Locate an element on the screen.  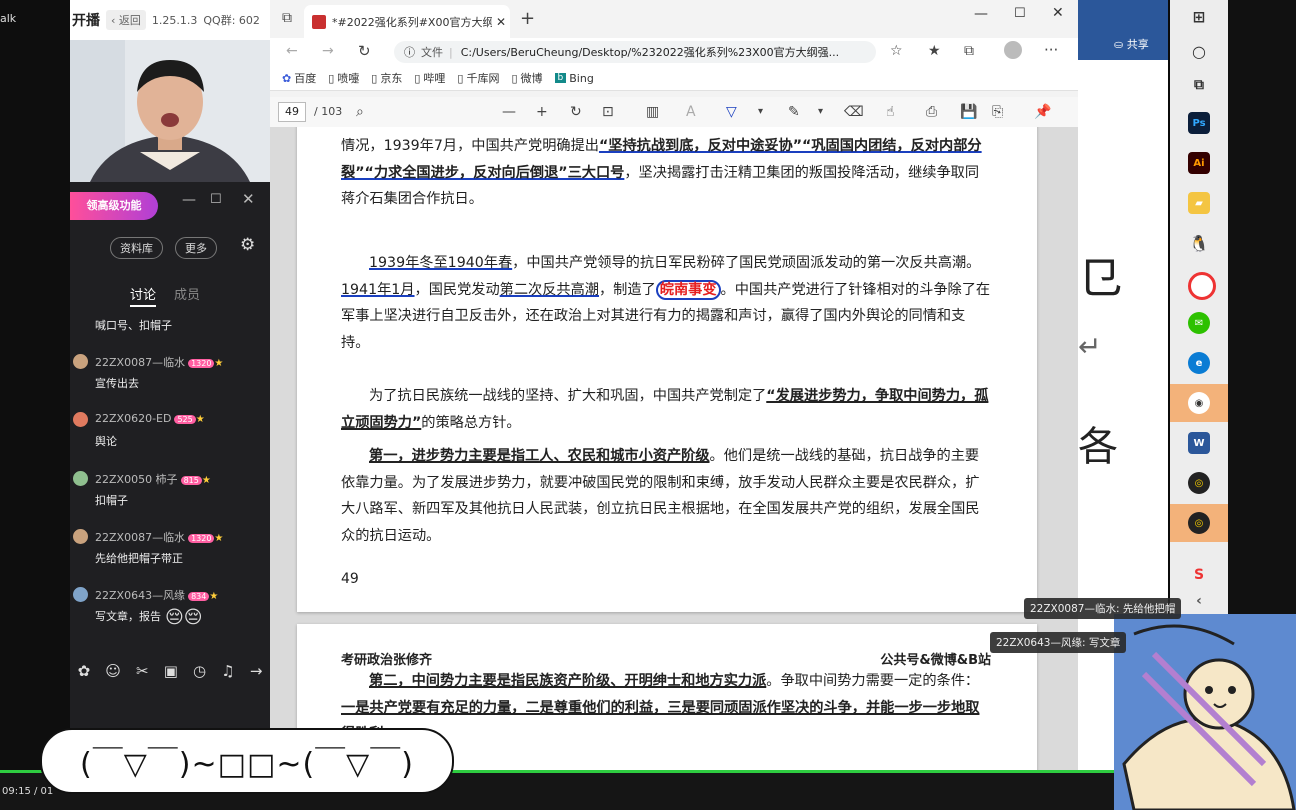
chat-text: 写文章，报告 is located at coordinates (128, 616).